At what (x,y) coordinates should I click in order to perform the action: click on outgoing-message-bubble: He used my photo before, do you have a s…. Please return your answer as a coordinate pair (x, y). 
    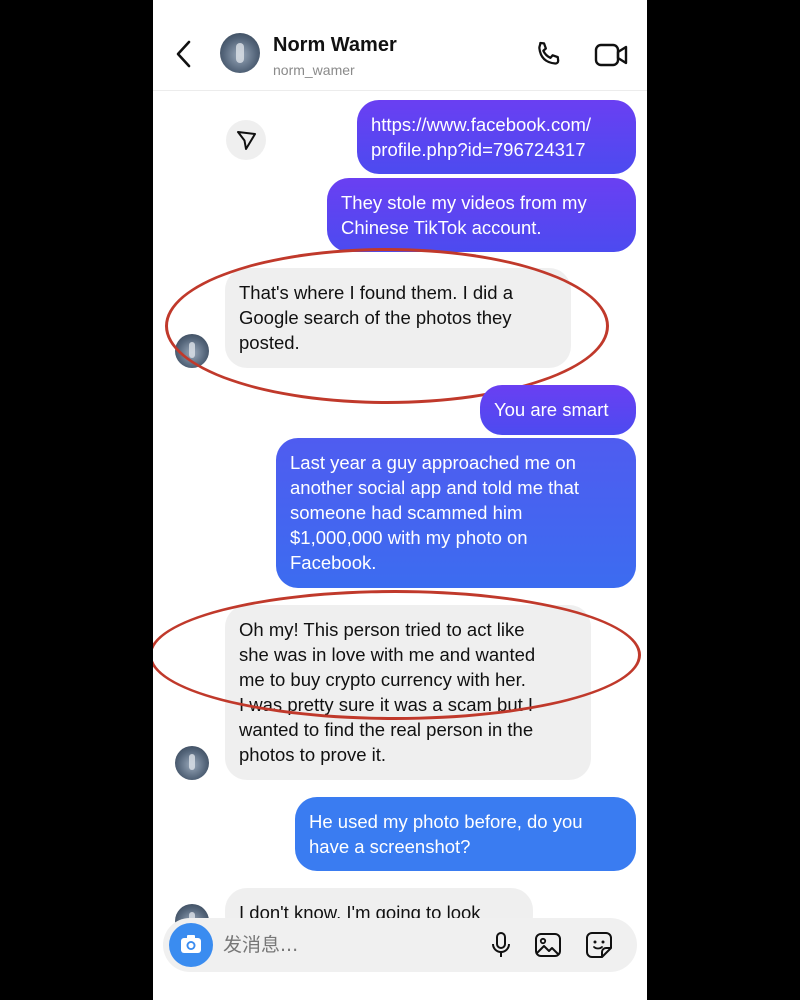
    Looking at the image, I should click on (465, 834).